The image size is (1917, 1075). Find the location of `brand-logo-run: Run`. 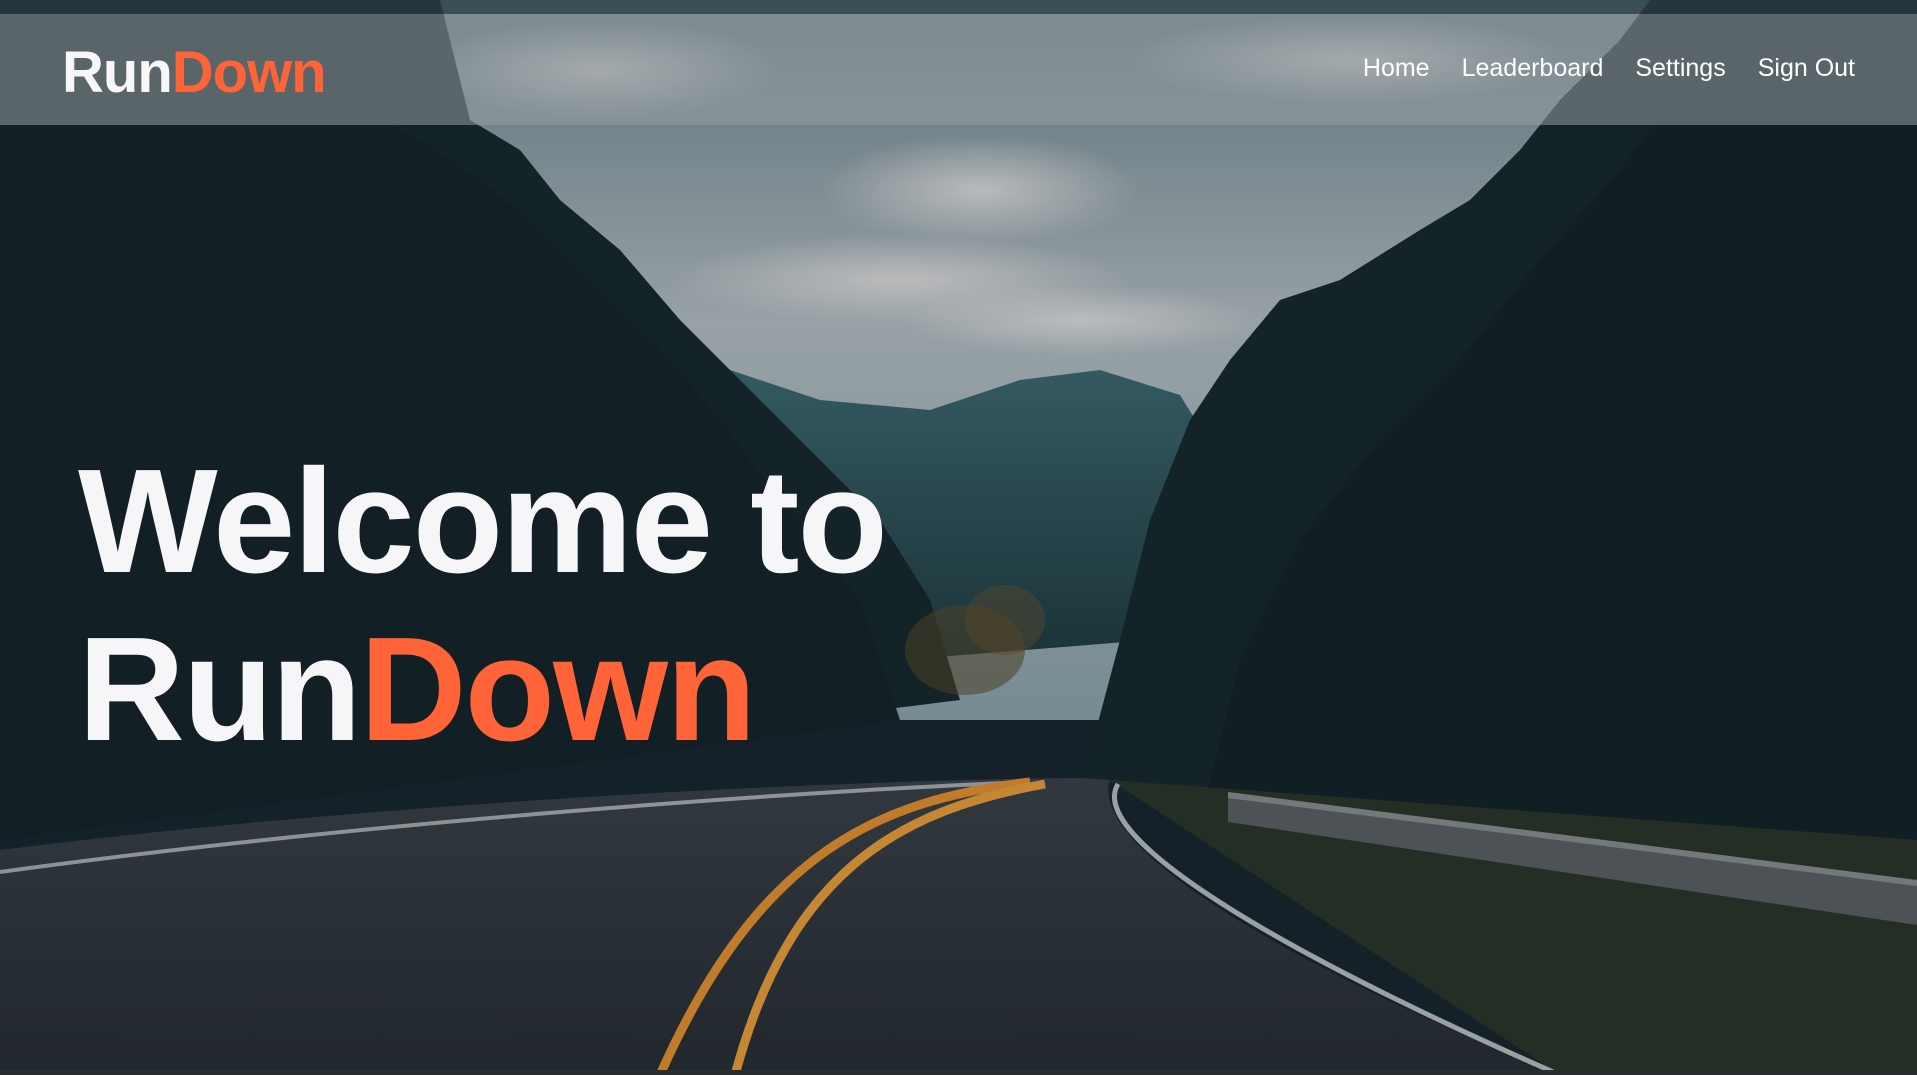

brand-logo-run: Run is located at coordinates (117, 72).